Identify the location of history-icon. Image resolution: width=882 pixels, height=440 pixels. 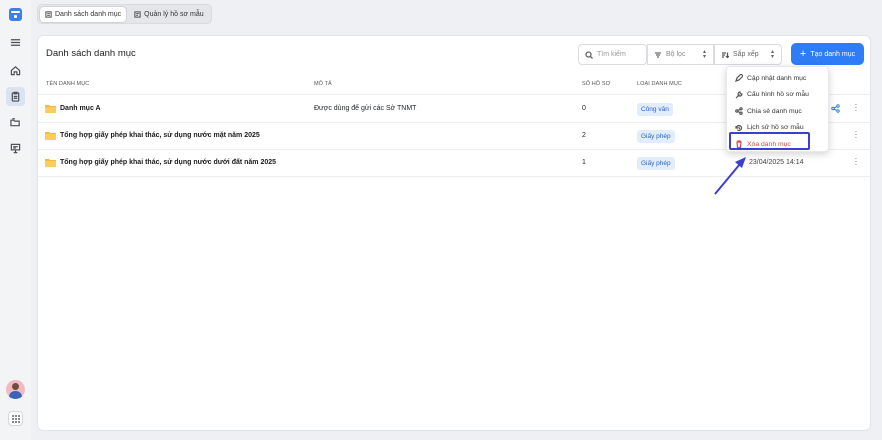
(739, 127).